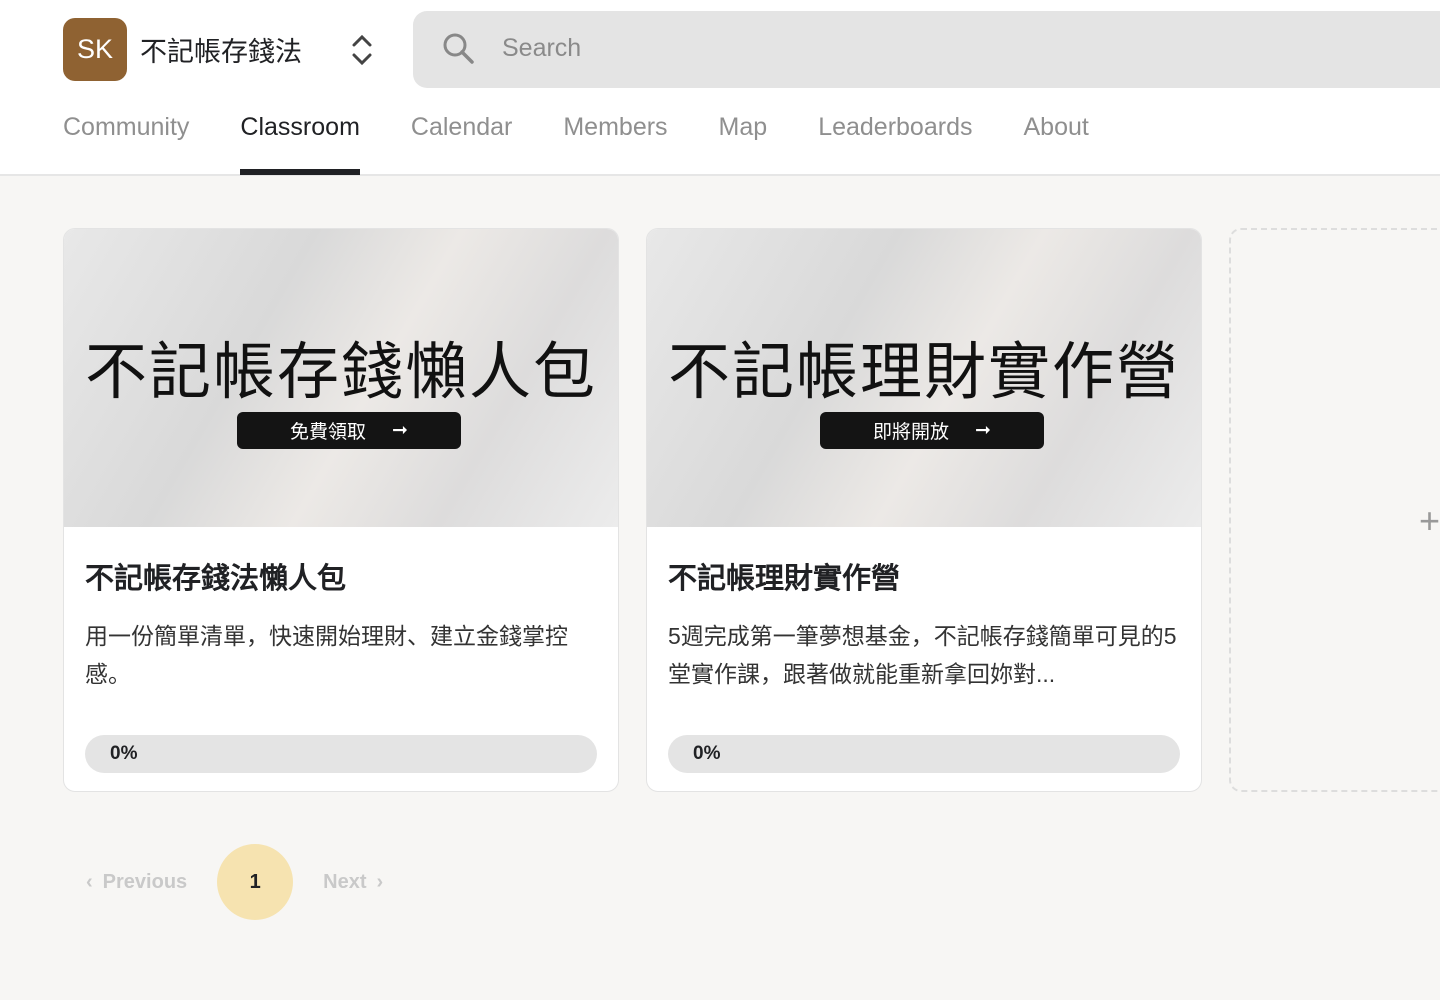 Image resolution: width=1440 pixels, height=1000 pixels. What do you see at coordinates (784, 579) in the screenshot?
I see `course-title: 不記帳理財實作營` at bounding box center [784, 579].